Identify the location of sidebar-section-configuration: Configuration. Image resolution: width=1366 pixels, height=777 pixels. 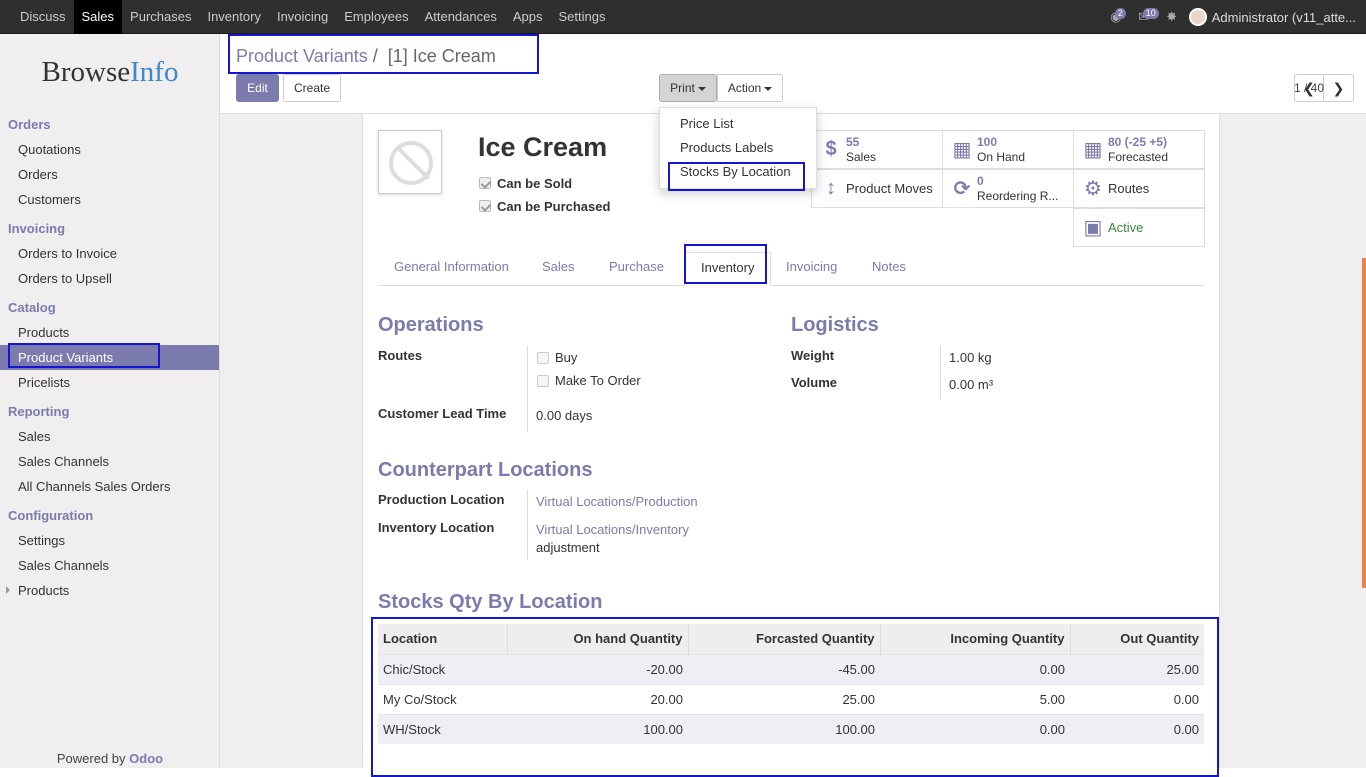
(51, 515).